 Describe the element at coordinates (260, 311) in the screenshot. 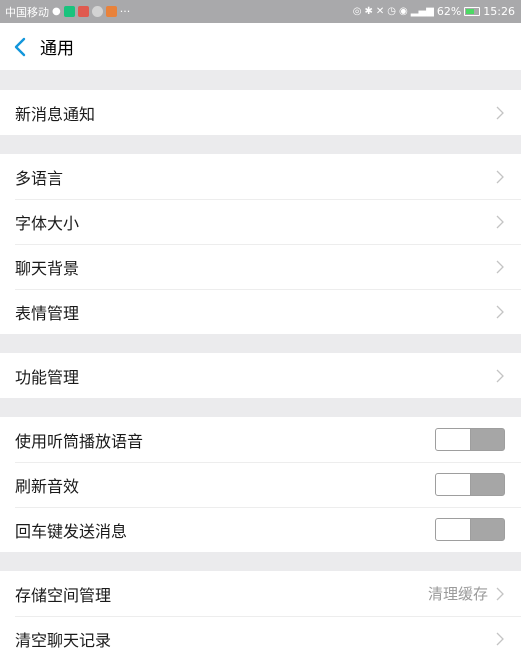

I see `settings-row-sticker-management: 表情管理` at that location.